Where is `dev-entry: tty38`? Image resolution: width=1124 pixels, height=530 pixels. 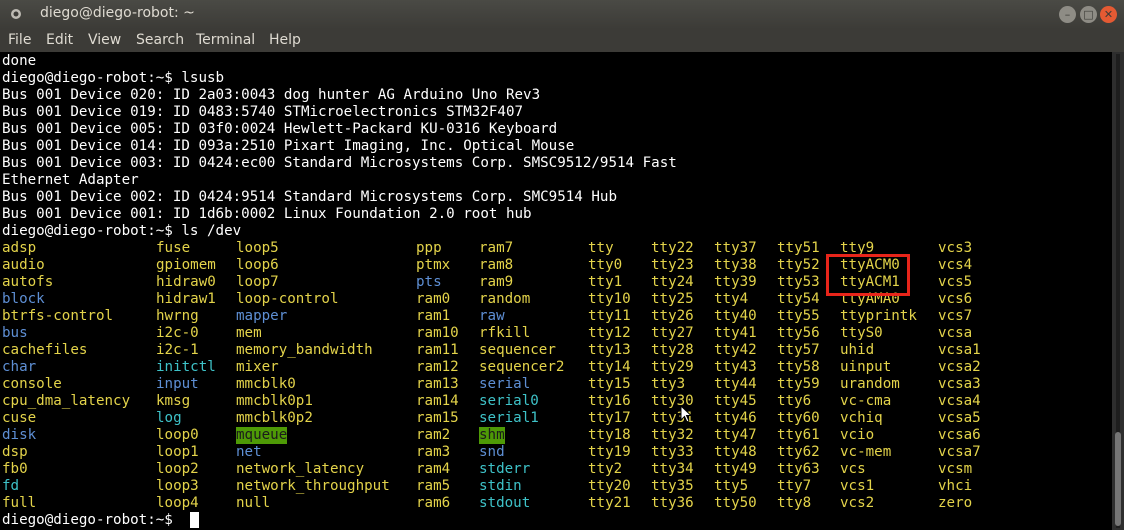
dev-entry: tty38 is located at coordinates (735, 265).